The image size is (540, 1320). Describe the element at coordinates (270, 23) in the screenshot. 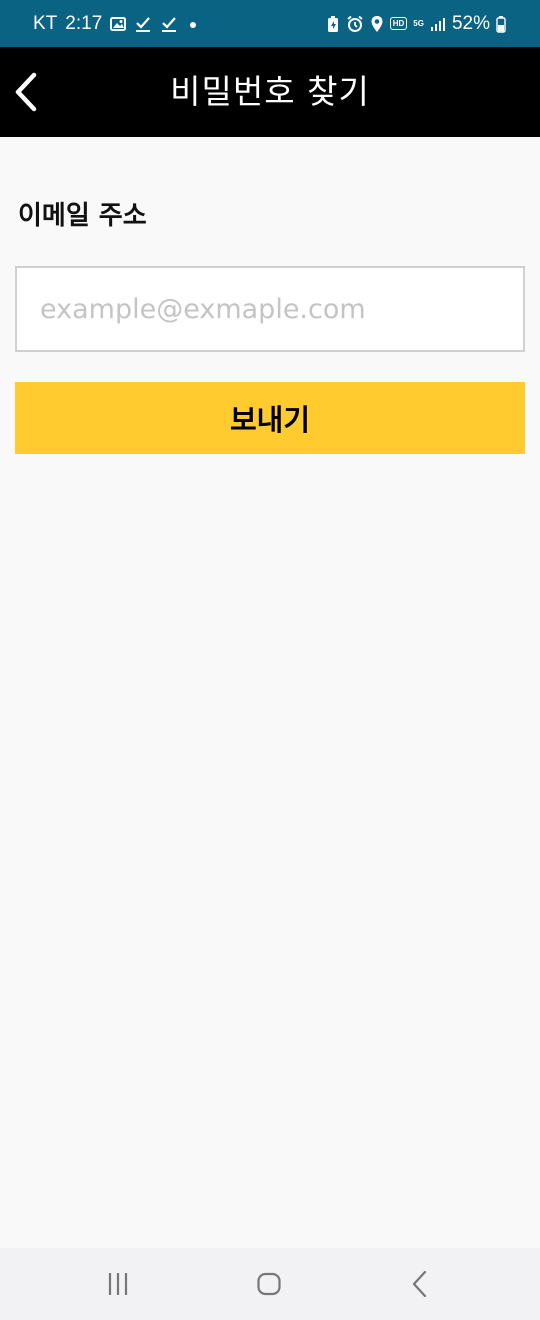

I see `status-bar: KT 2:17 HD 5G 52%` at that location.